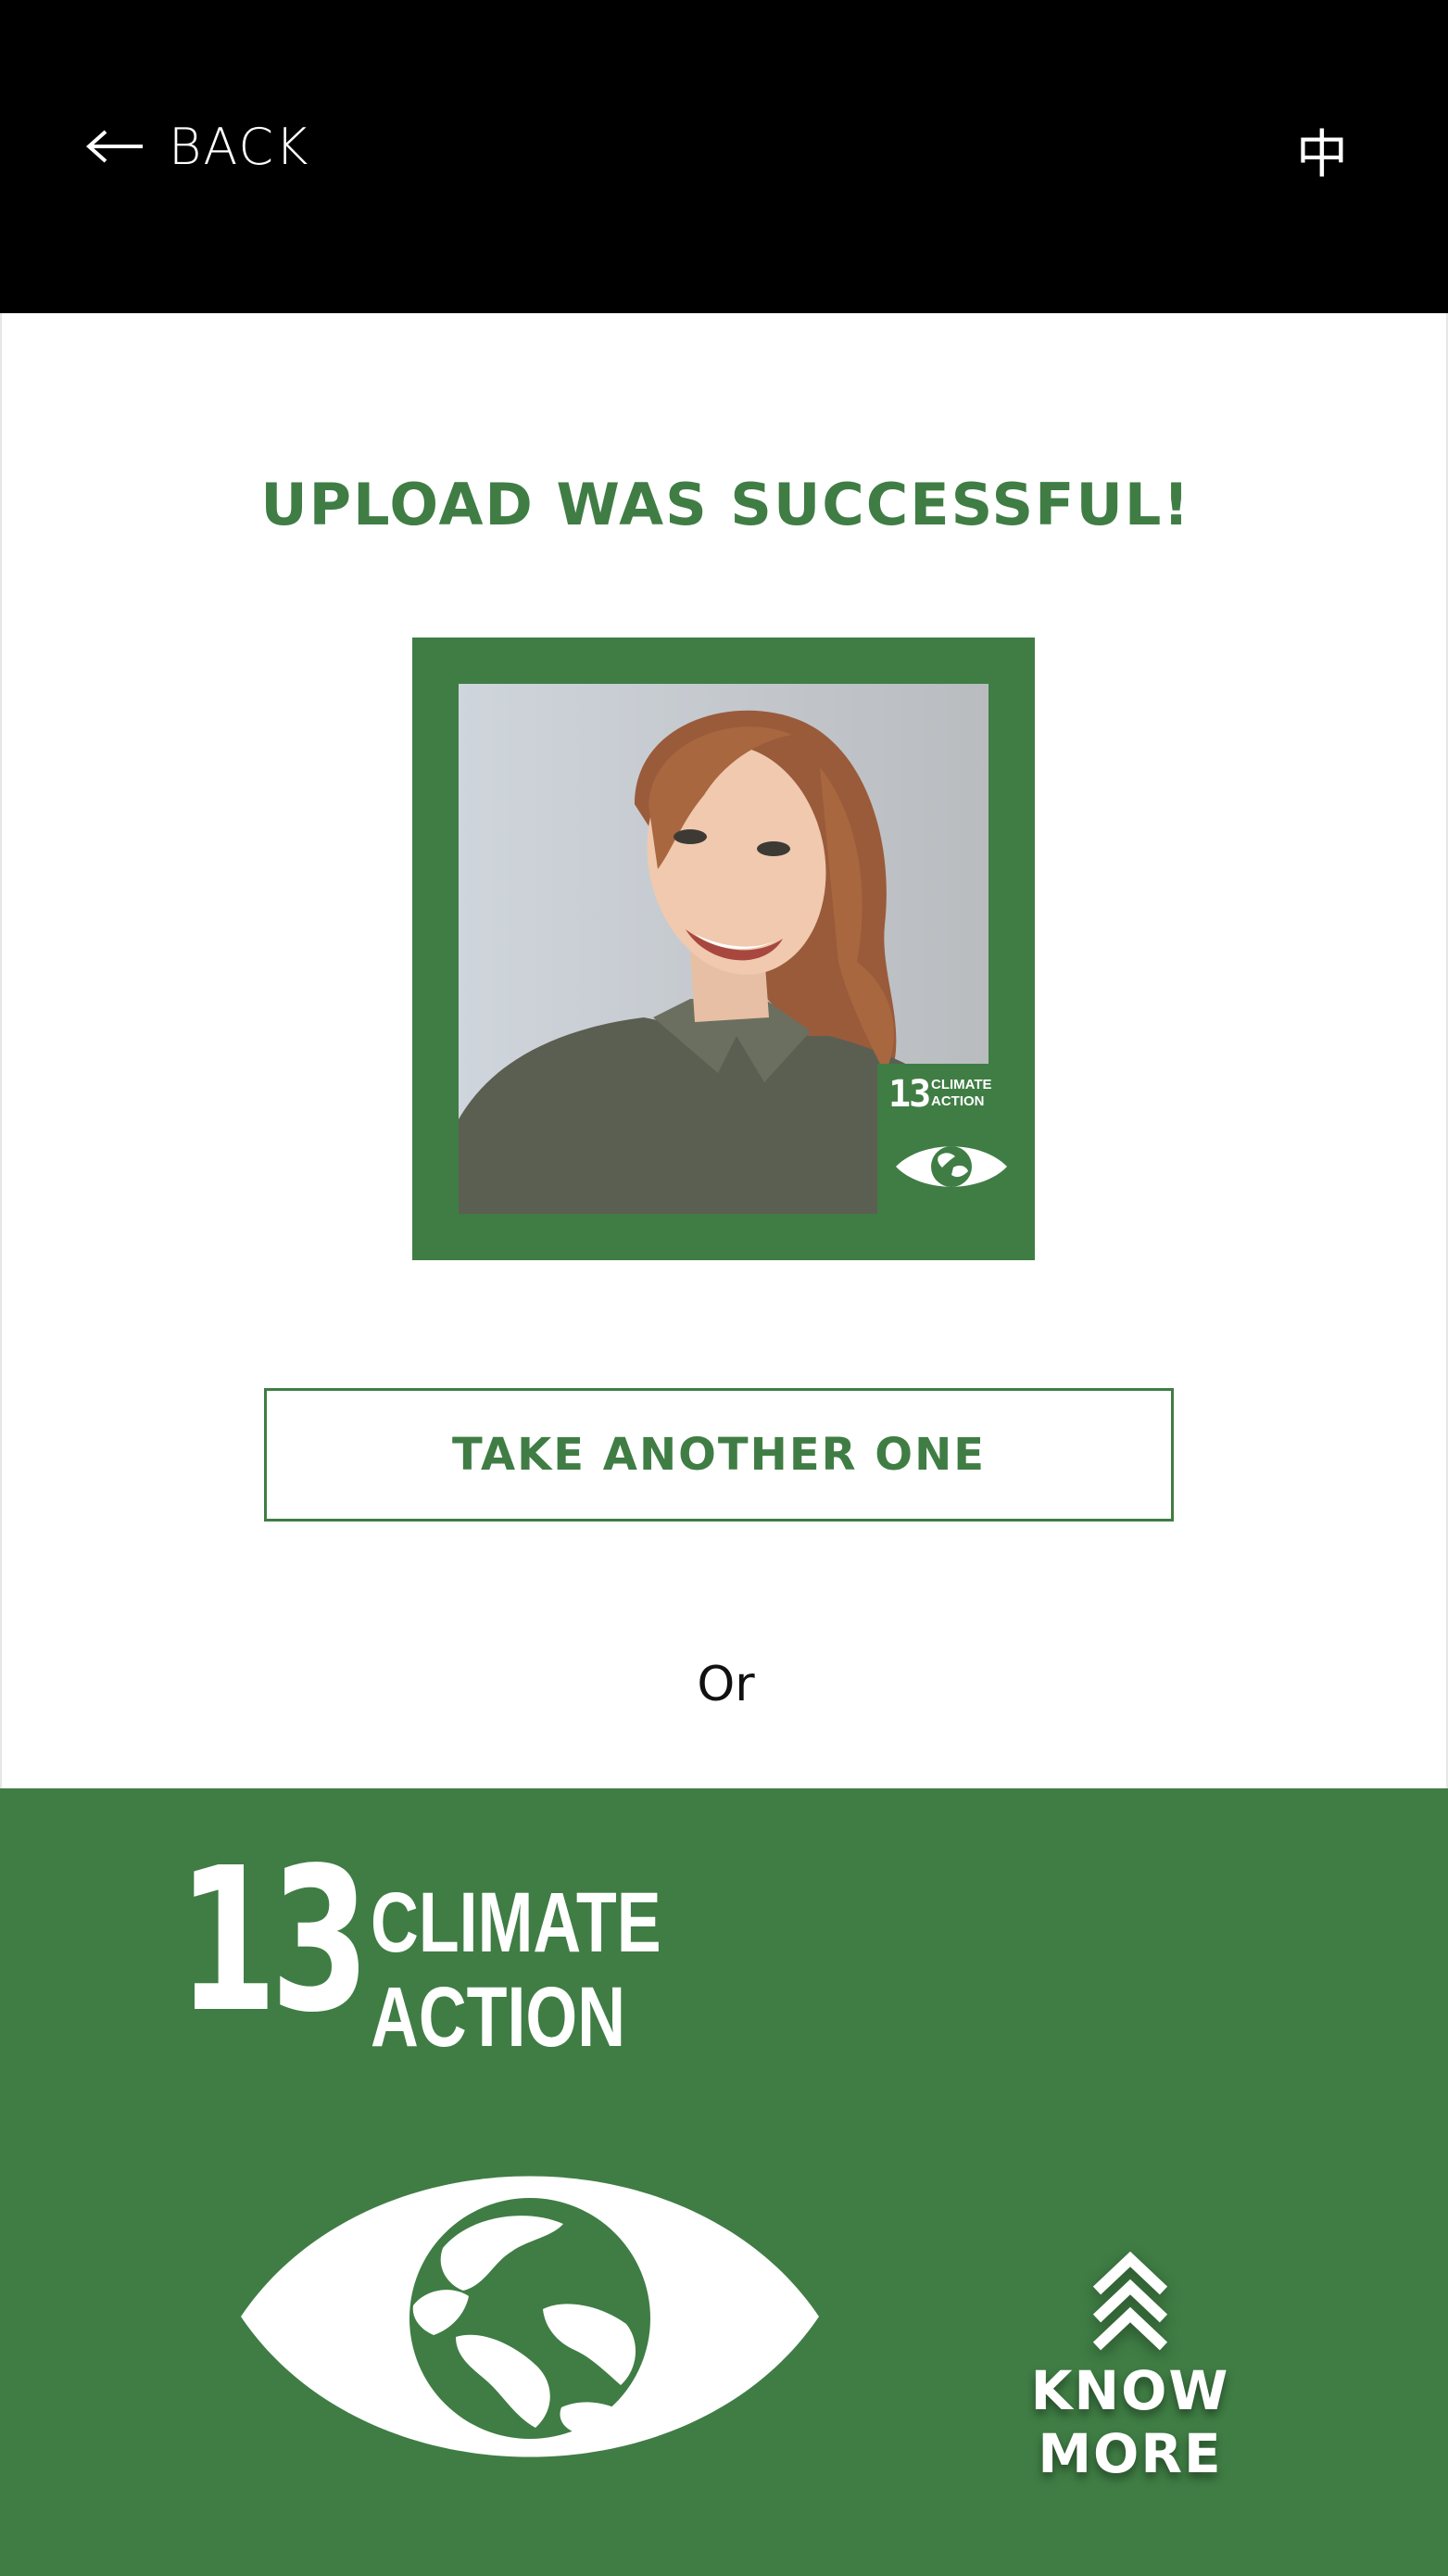 This screenshot has width=1448, height=2576. I want to click on back-label: BACK, so click(239, 146).